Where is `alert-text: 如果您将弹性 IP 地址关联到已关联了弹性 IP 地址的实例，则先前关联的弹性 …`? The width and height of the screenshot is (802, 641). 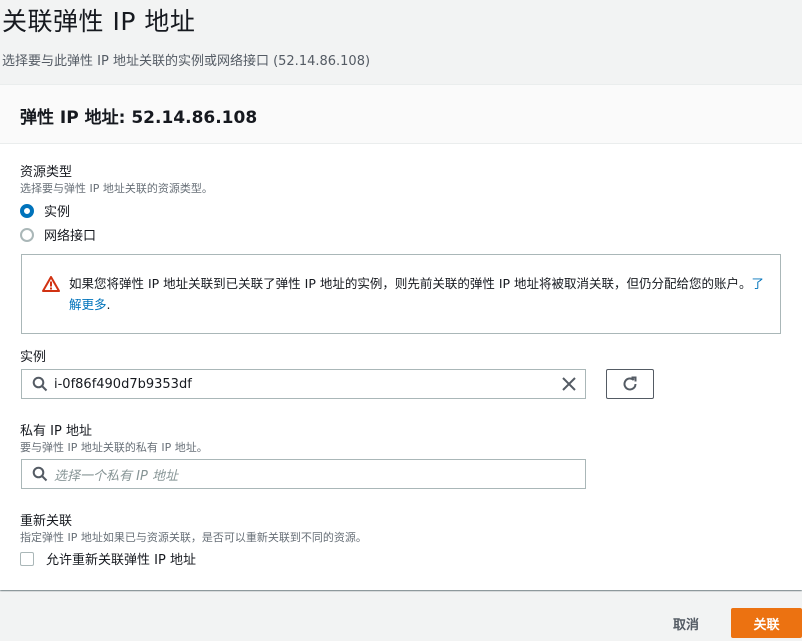 alert-text: 如果您将弹性 IP 地址关联到已关联了弹性 IP 地址的实例，则先前关联的弹性 … is located at coordinates (419, 294).